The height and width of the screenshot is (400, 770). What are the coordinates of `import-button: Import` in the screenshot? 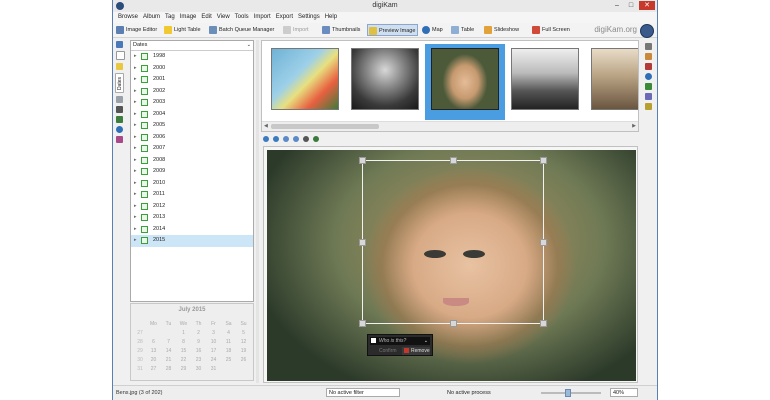 It's located at (296, 30).